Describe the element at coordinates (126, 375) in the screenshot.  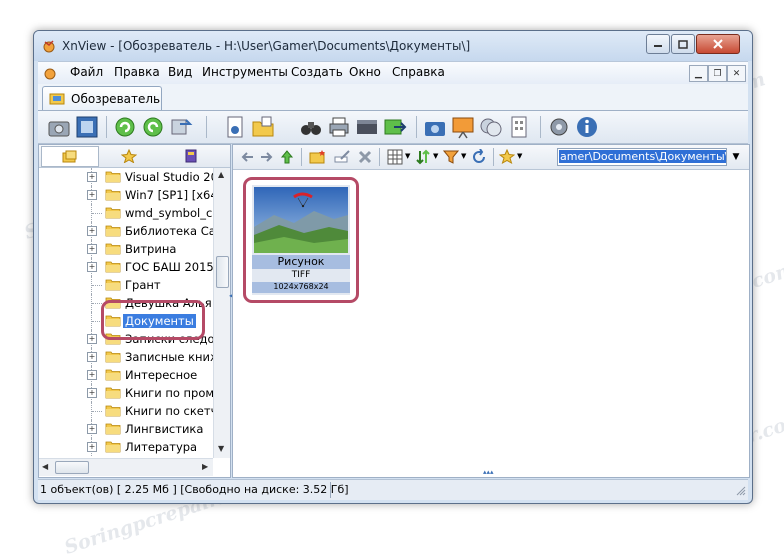
I see `tree-item: + Интересное` at that location.